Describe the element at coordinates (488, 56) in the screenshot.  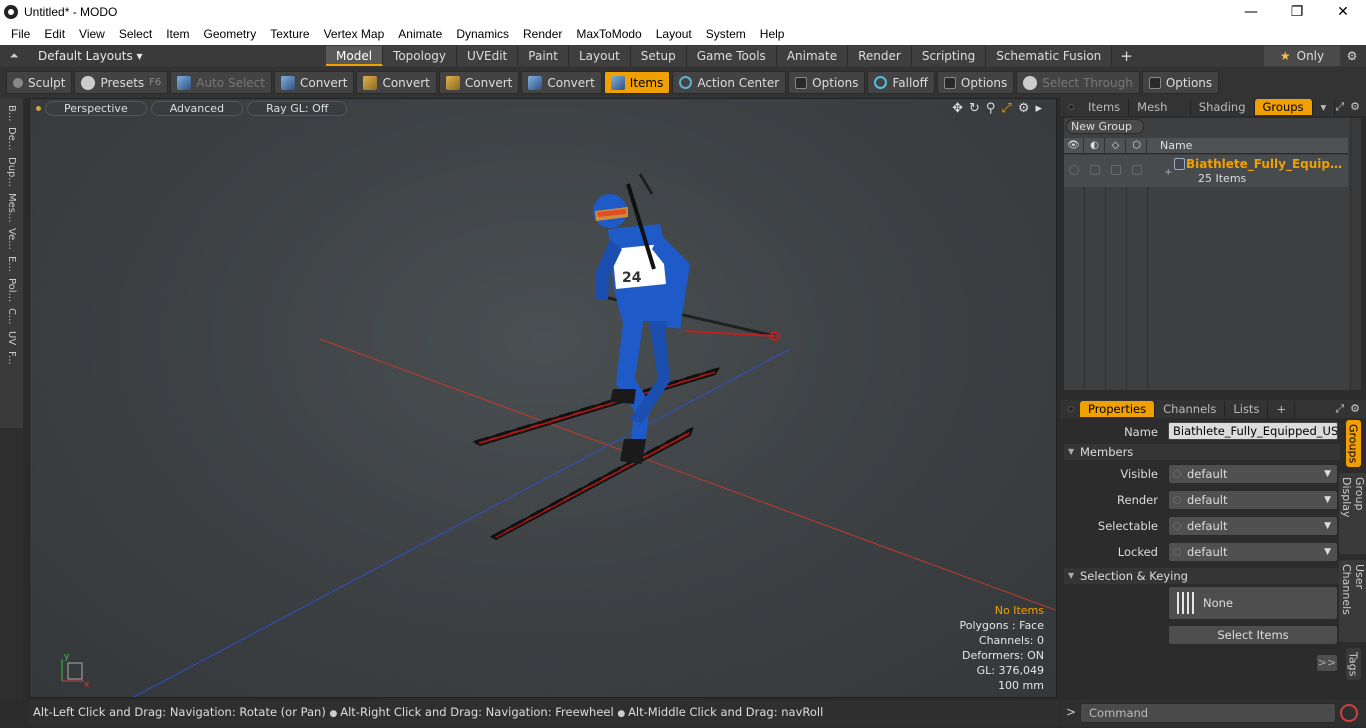
I see `tab-uvedit: UVEdit` at that location.